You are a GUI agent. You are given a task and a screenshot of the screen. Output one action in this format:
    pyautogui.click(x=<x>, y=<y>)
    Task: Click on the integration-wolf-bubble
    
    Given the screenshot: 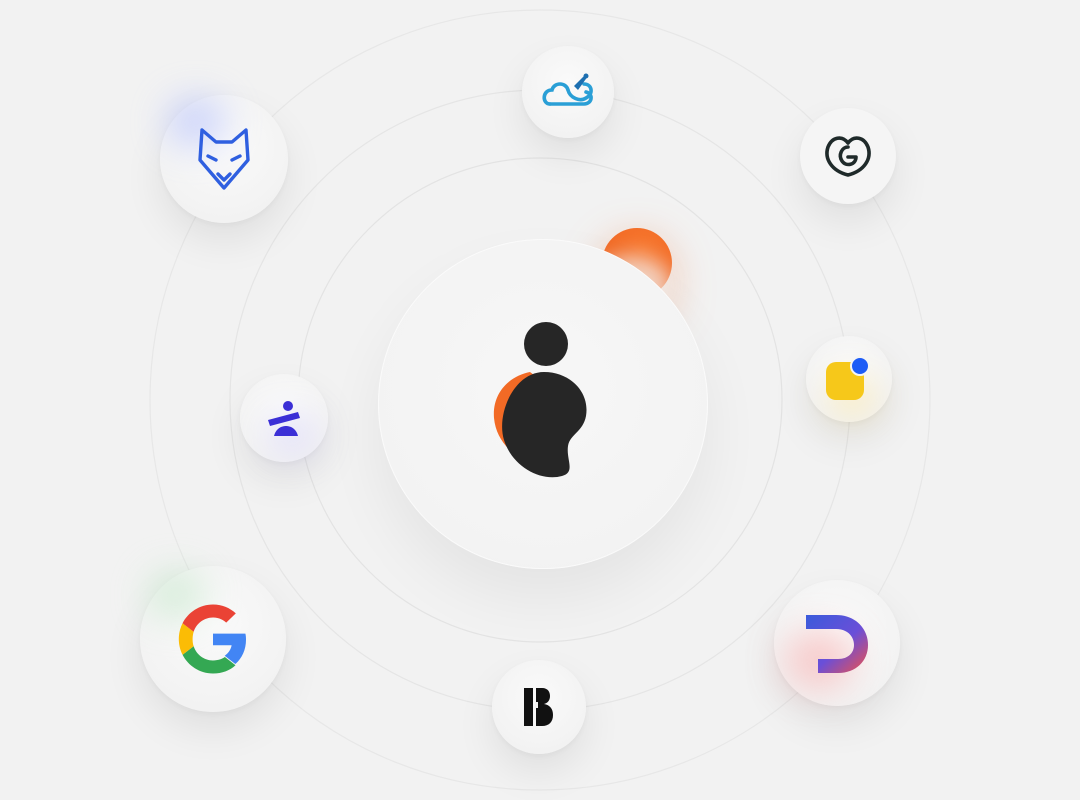 What is the action you would take?
    pyautogui.click(x=224, y=159)
    